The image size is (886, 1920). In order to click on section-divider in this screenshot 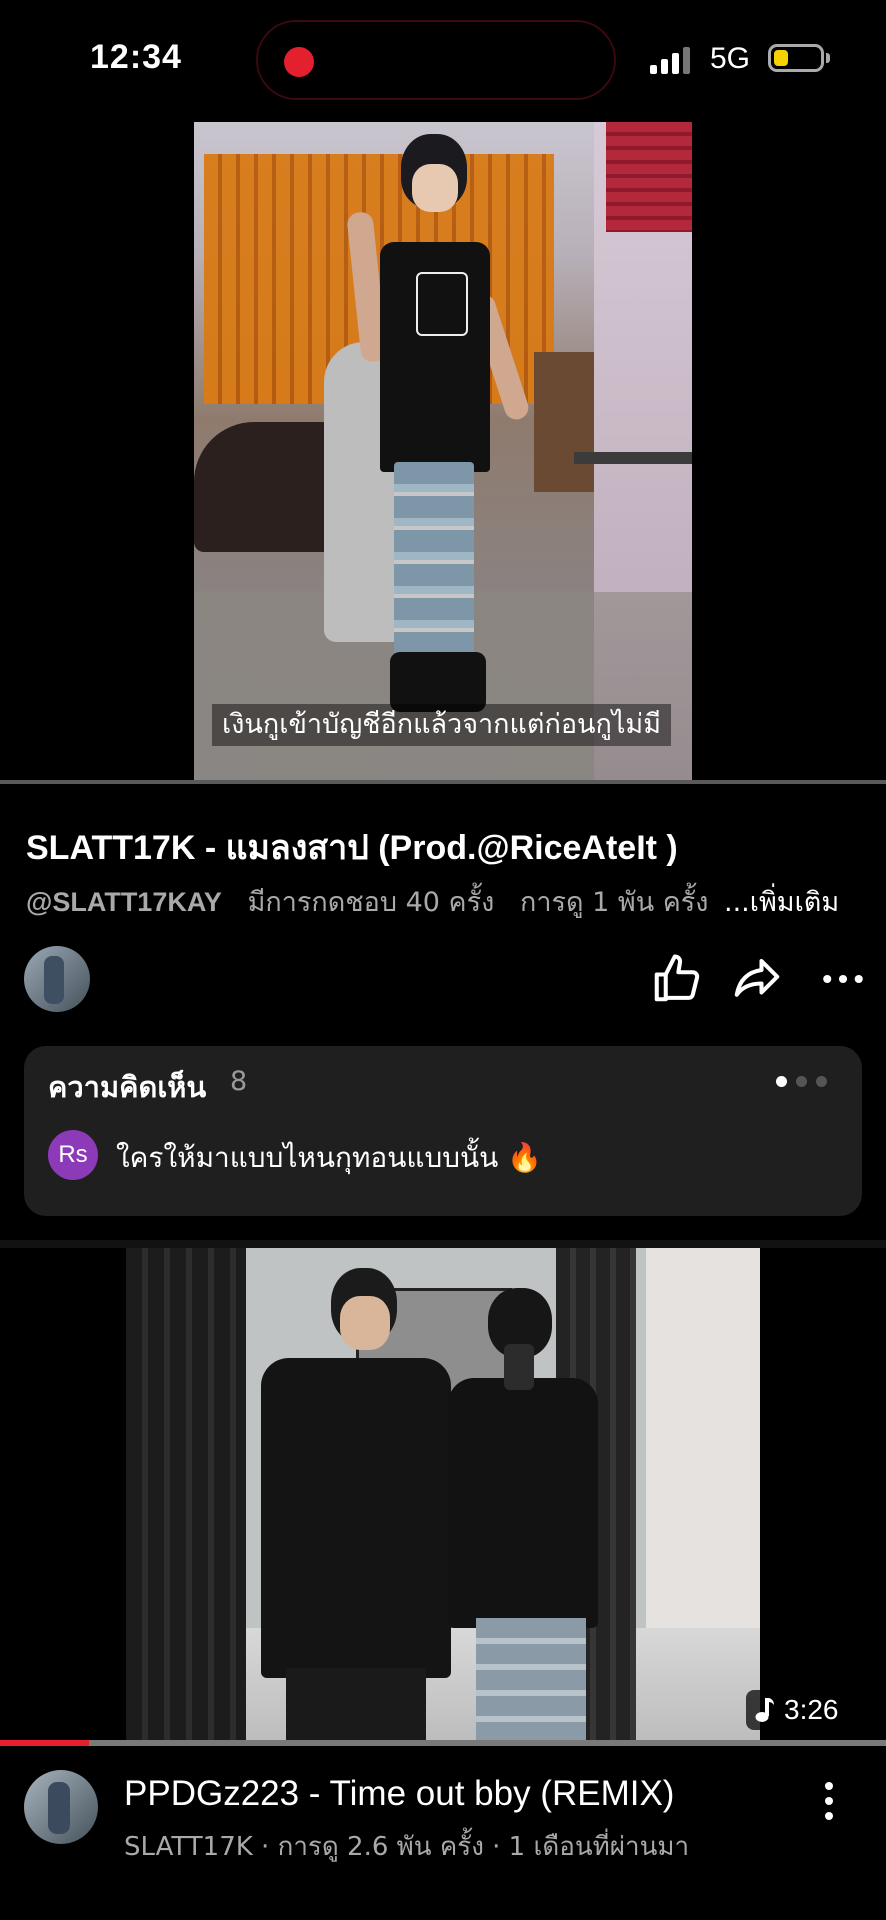, I will do `click(443, 1244)`.